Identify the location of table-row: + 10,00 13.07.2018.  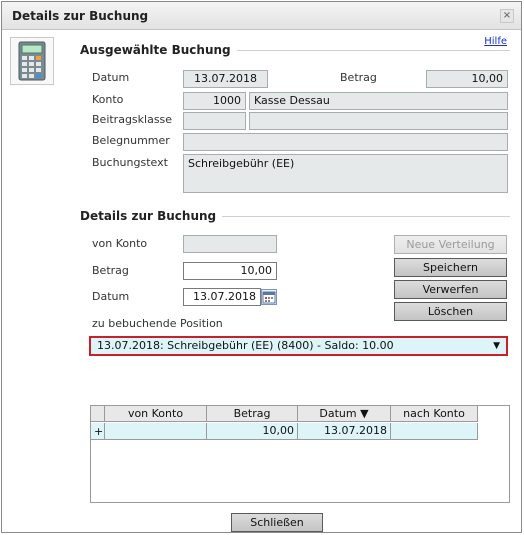
(284, 431).